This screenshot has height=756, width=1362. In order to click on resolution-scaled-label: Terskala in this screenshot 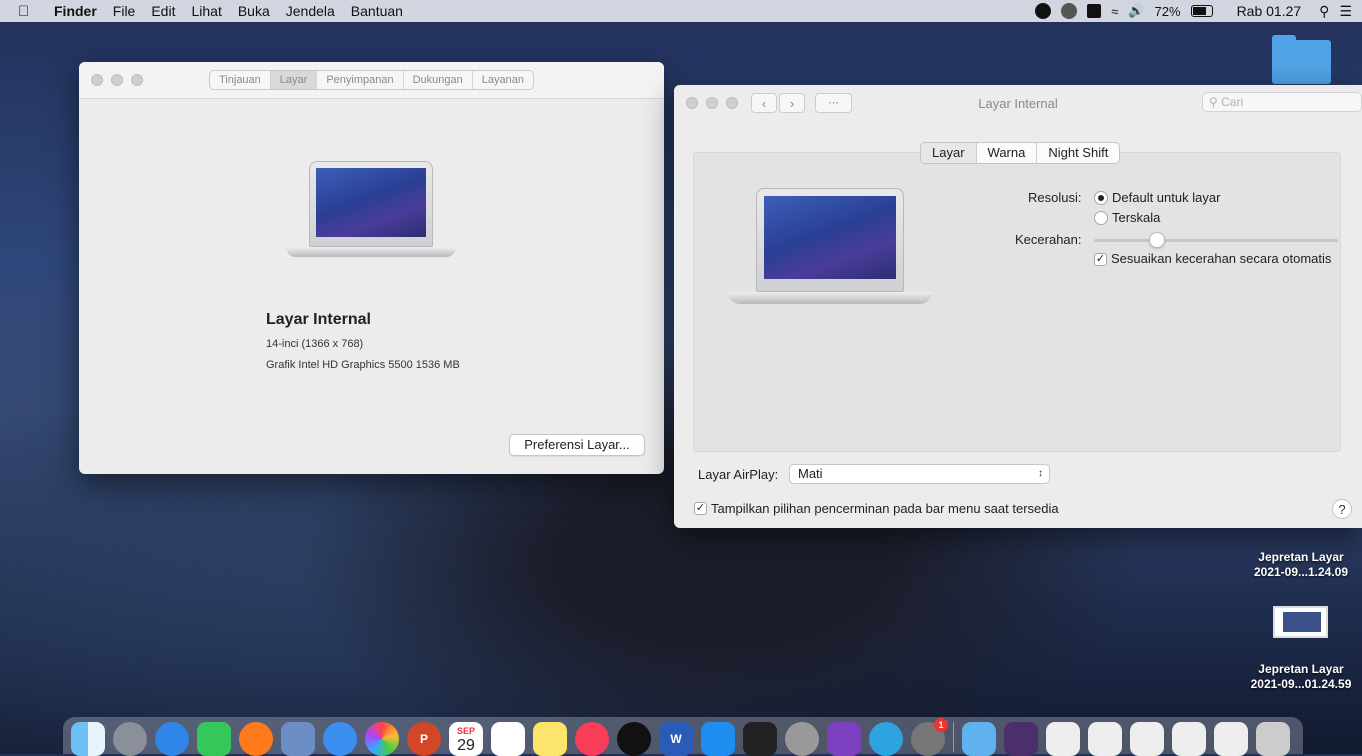, I will do `click(1136, 217)`.